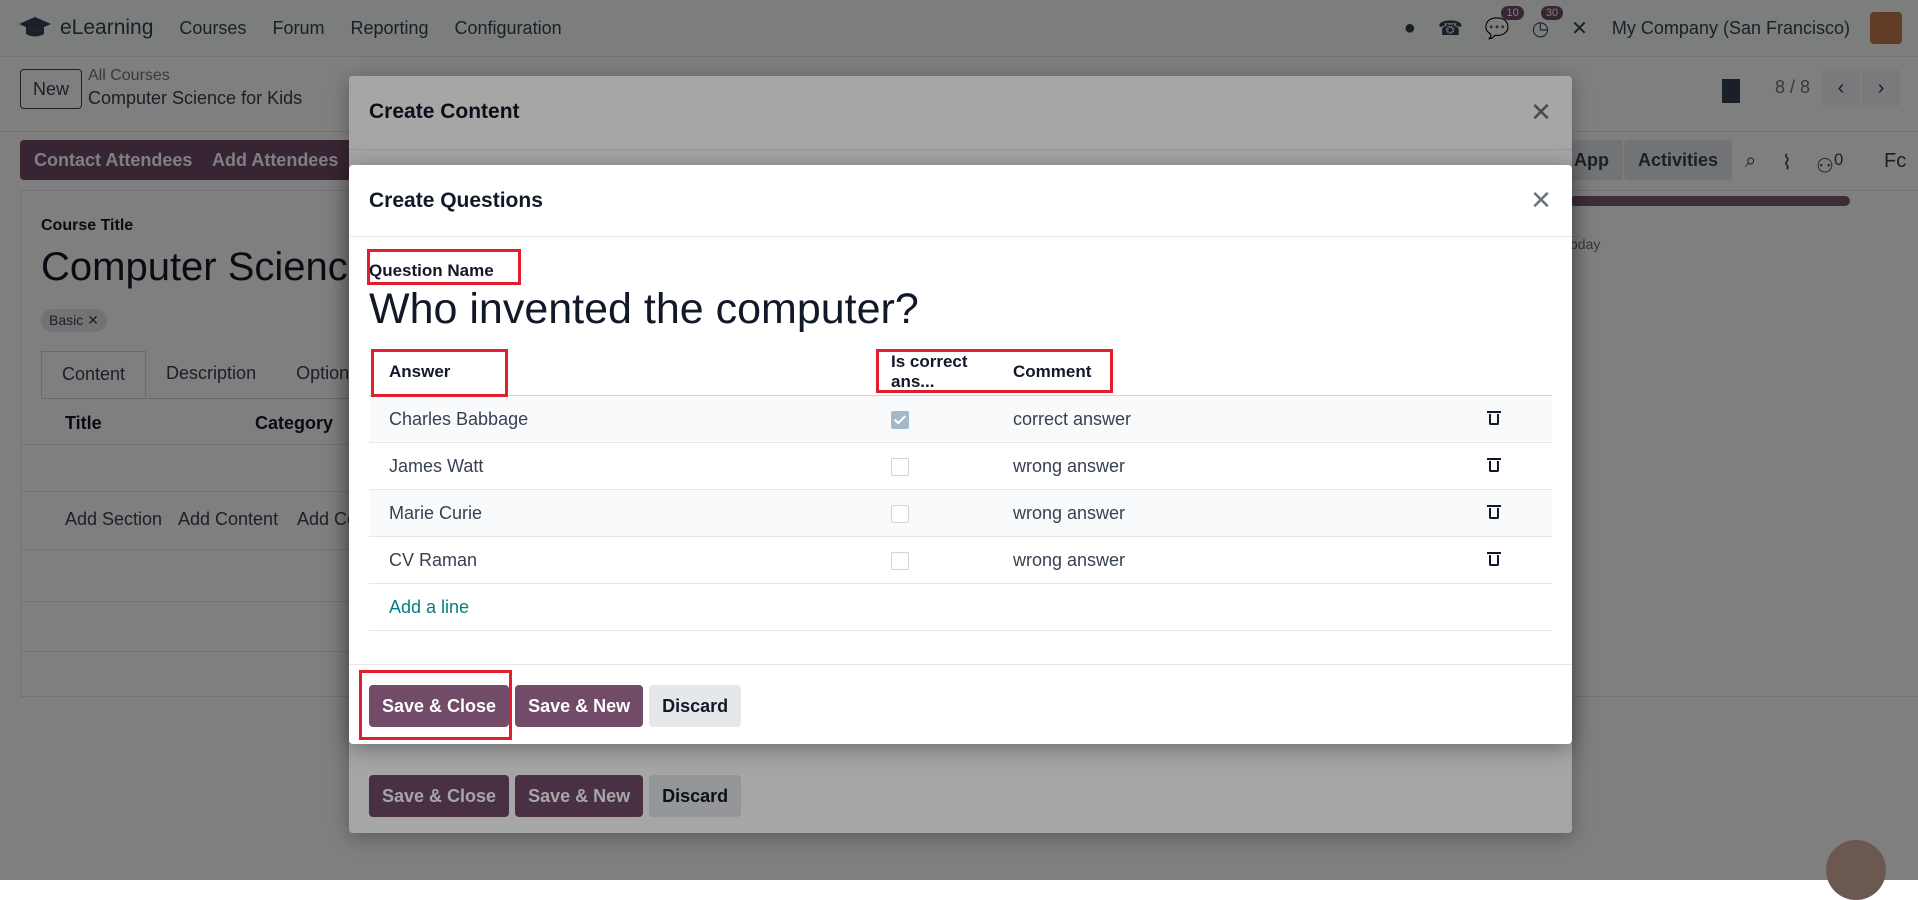  Describe the element at coordinates (1541, 200) in the screenshot. I see `close-icon: ✕` at that location.